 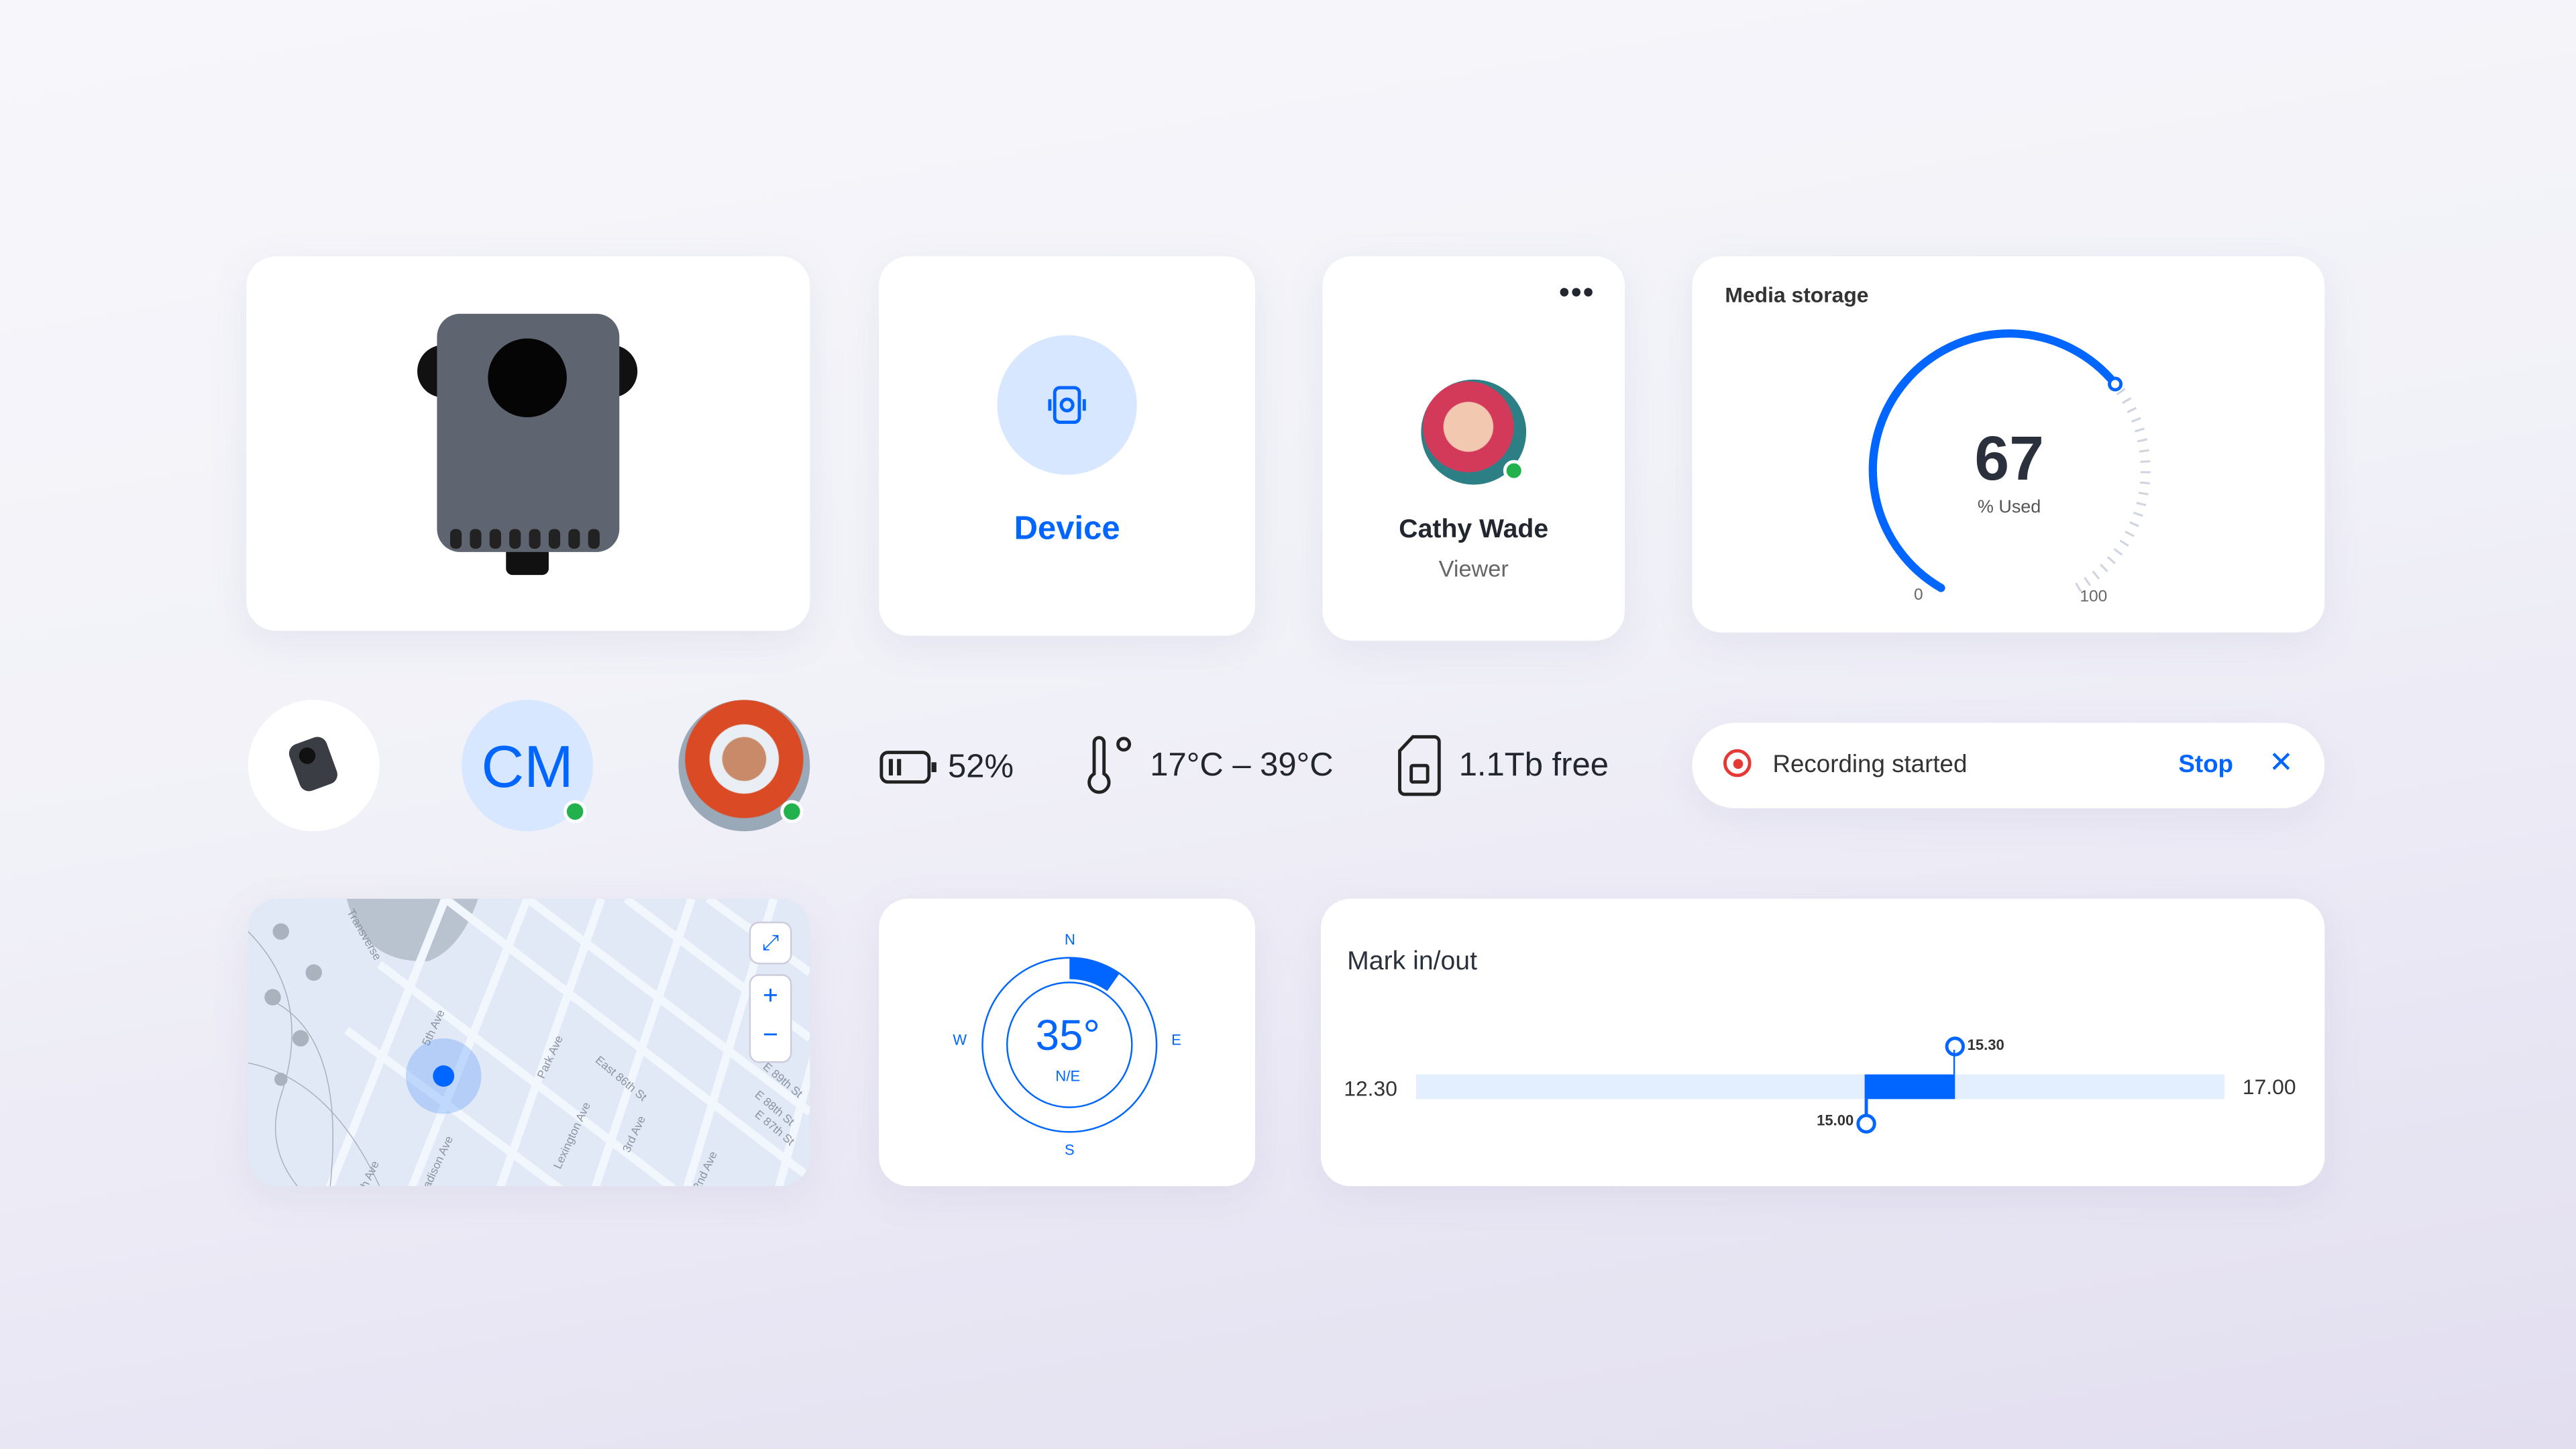 I want to click on mark-in-out-title: Mark in/out, so click(x=1412, y=962).